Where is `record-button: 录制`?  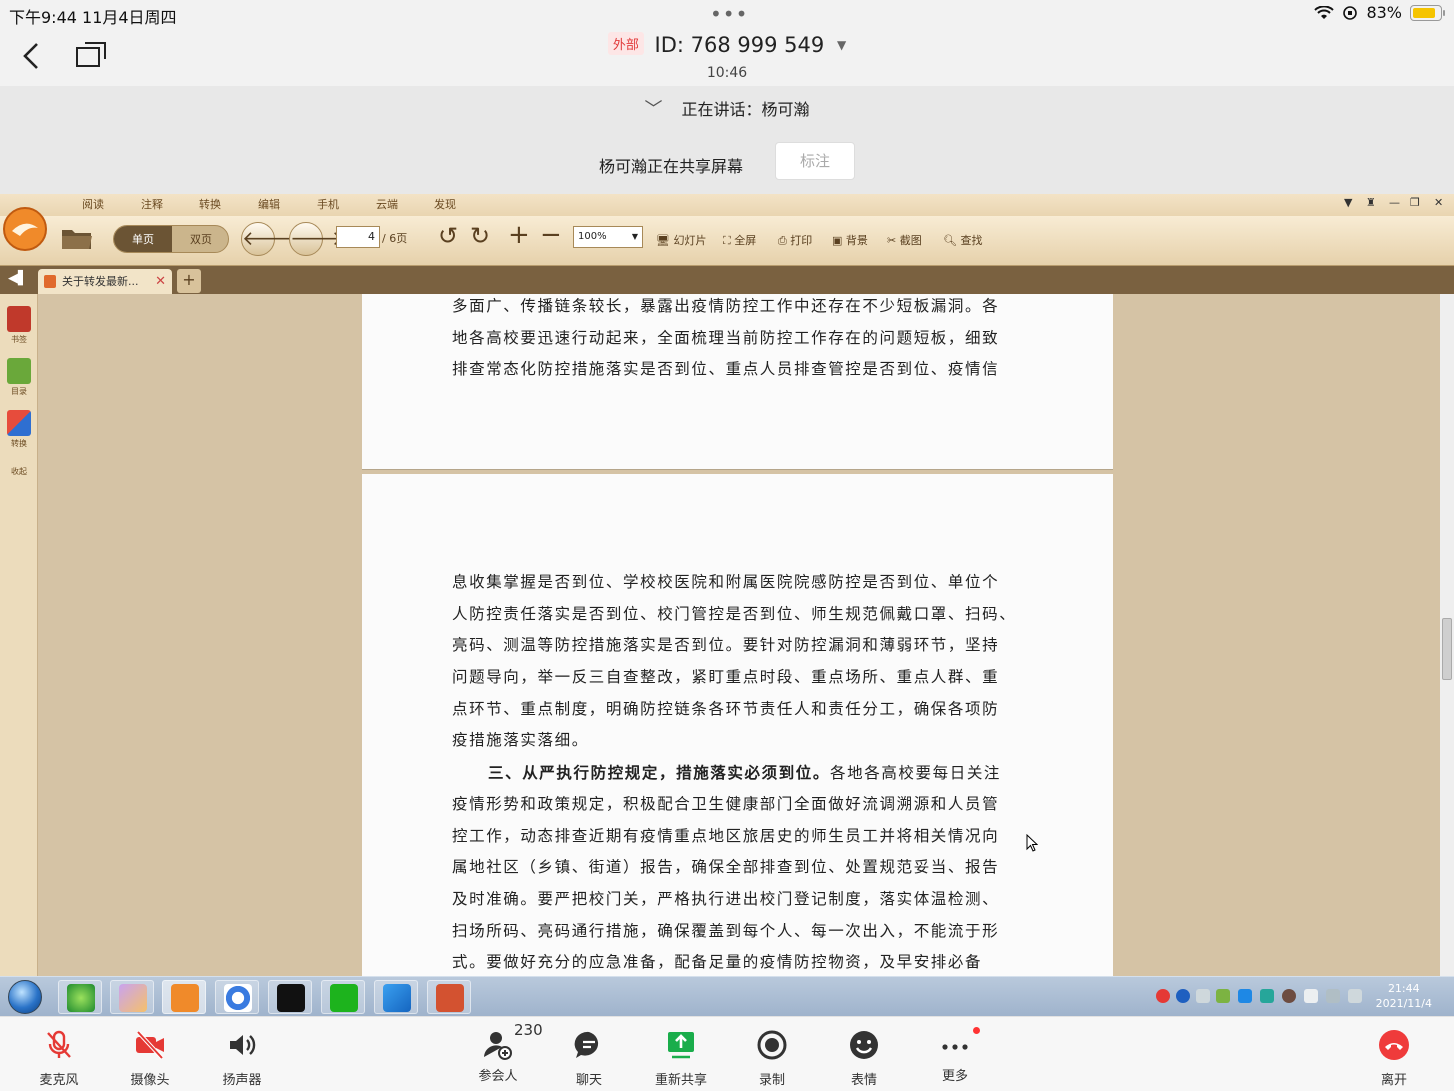 record-button: 录制 is located at coordinates (772, 1058).